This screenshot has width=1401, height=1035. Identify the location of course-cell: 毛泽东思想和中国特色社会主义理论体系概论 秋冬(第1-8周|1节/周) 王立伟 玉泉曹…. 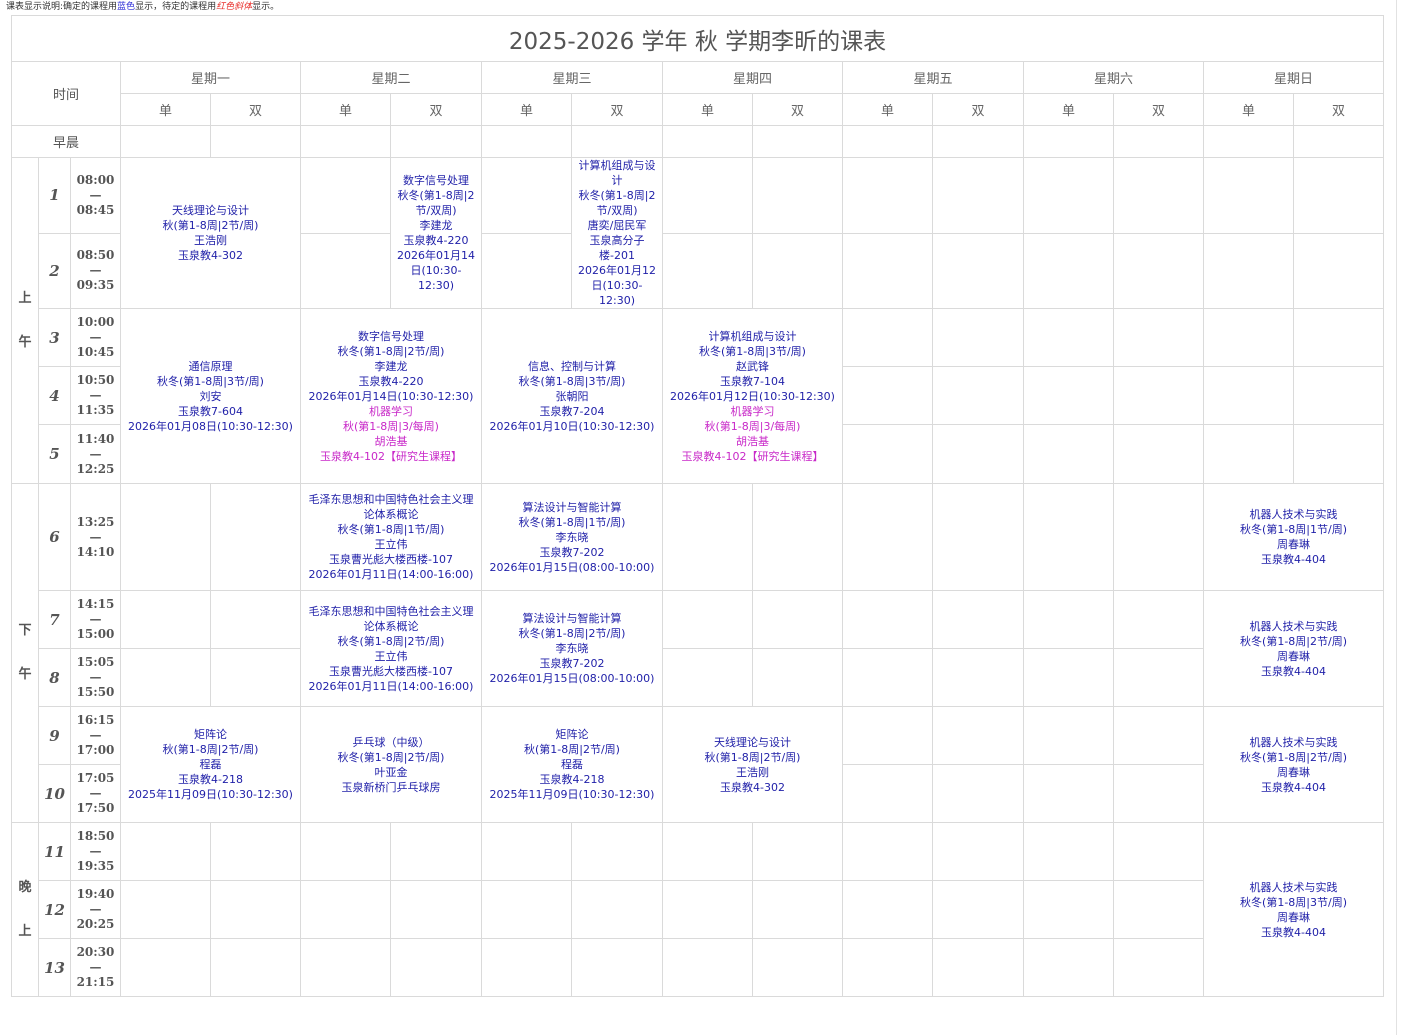
(391, 537).